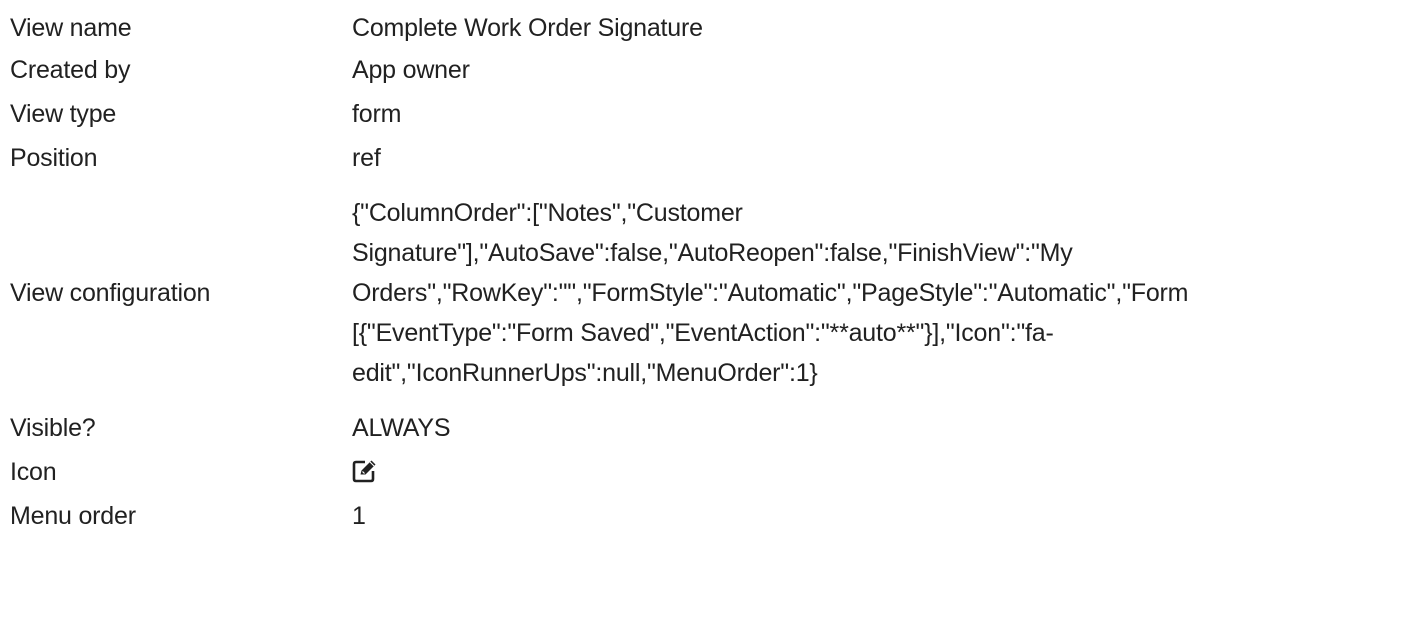 The width and height of the screenshot is (1401, 633). I want to click on label-icon: Icon, so click(33, 471).